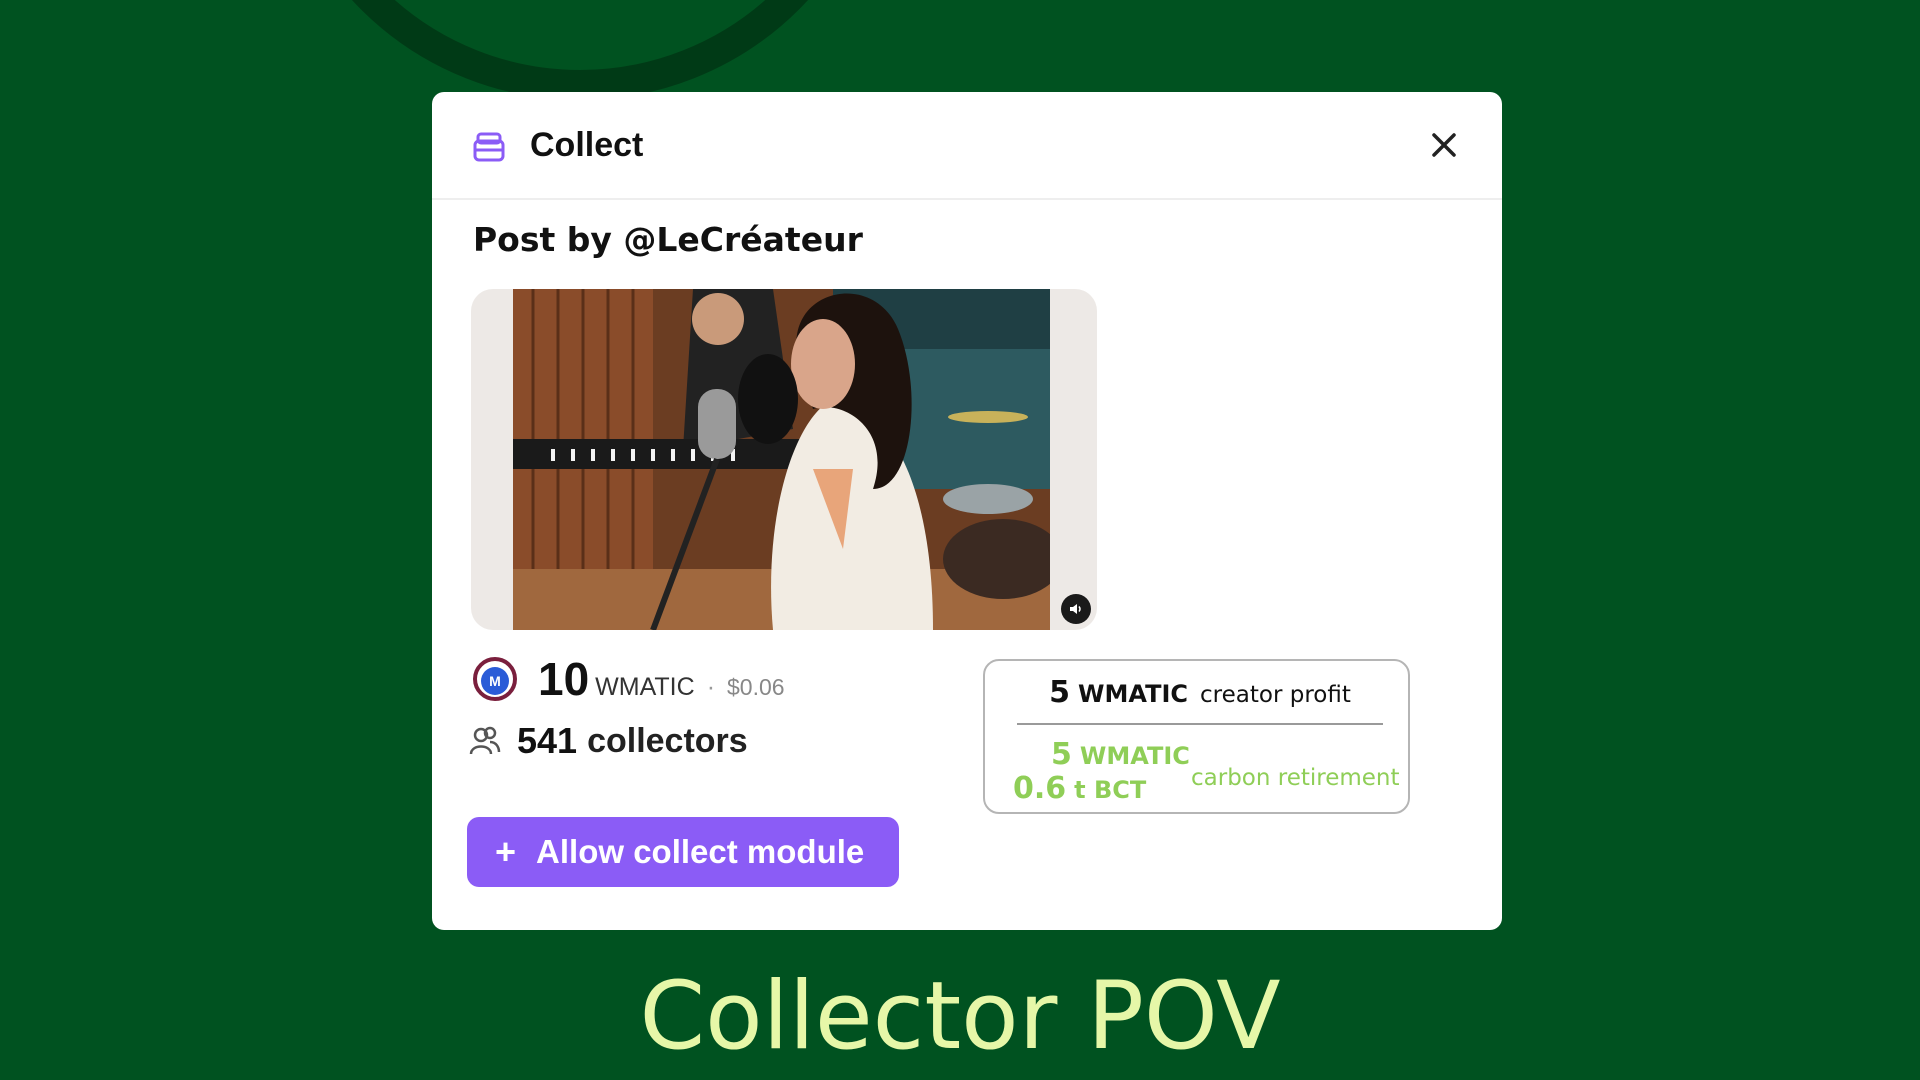 This screenshot has height=1080, width=1920. What do you see at coordinates (587, 144) in the screenshot?
I see `modal-title: Collect` at bounding box center [587, 144].